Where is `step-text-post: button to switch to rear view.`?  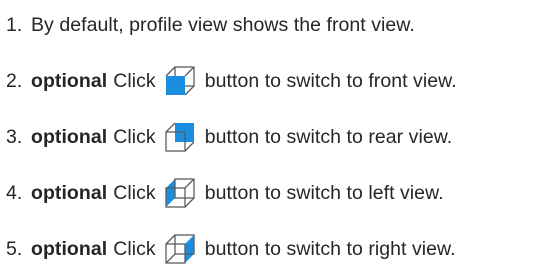
step-text-post: button to switch to rear view. is located at coordinates (328, 136).